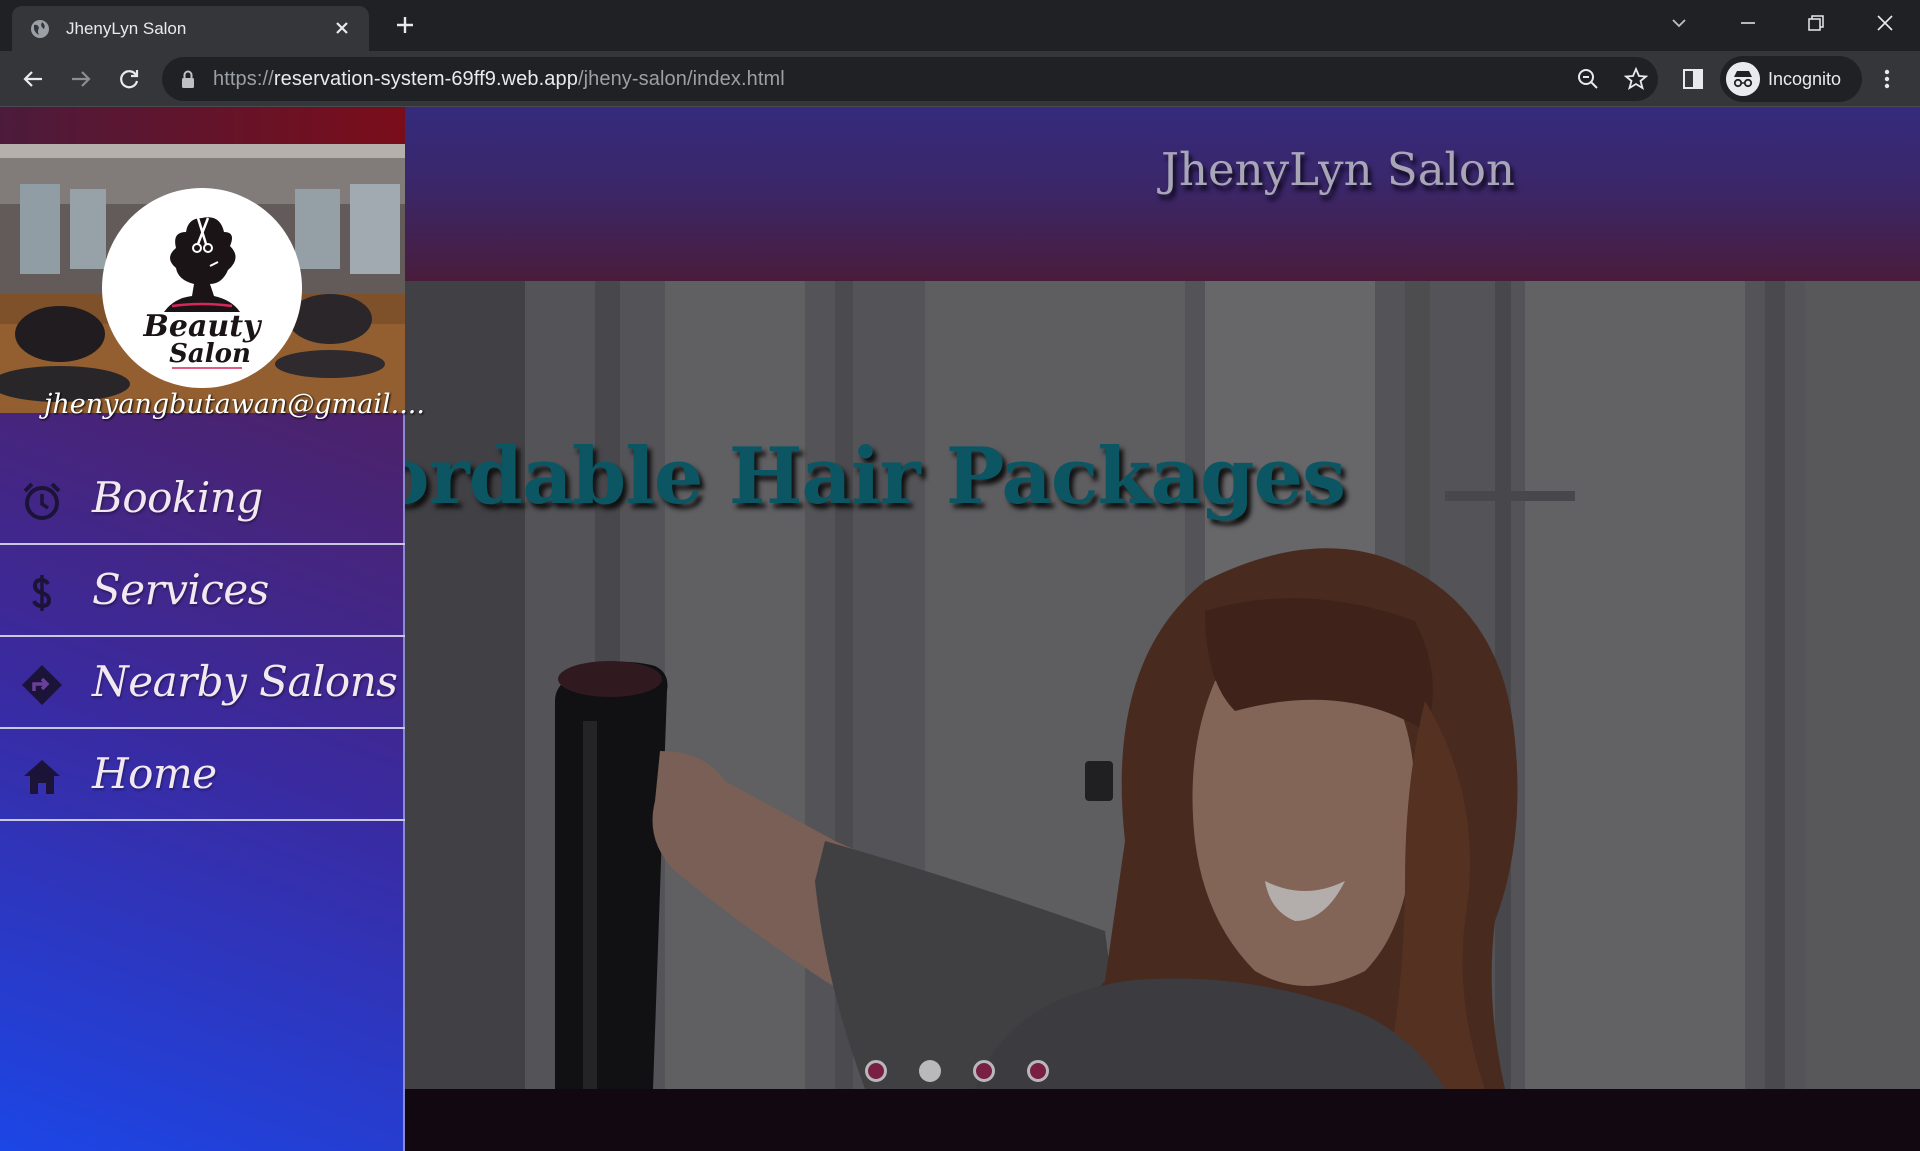  What do you see at coordinates (1743, 79) in the screenshot?
I see `incognito-icon` at bounding box center [1743, 79].